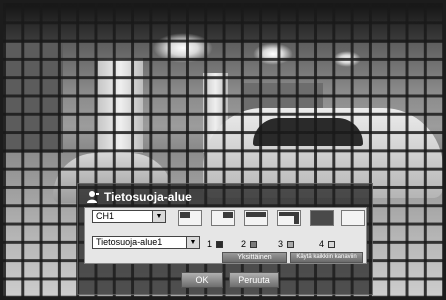  What do you see at coordinates (296, 218) in the screenshot?
I see `shape-right-band-icon` at bounding box center [296, 218].